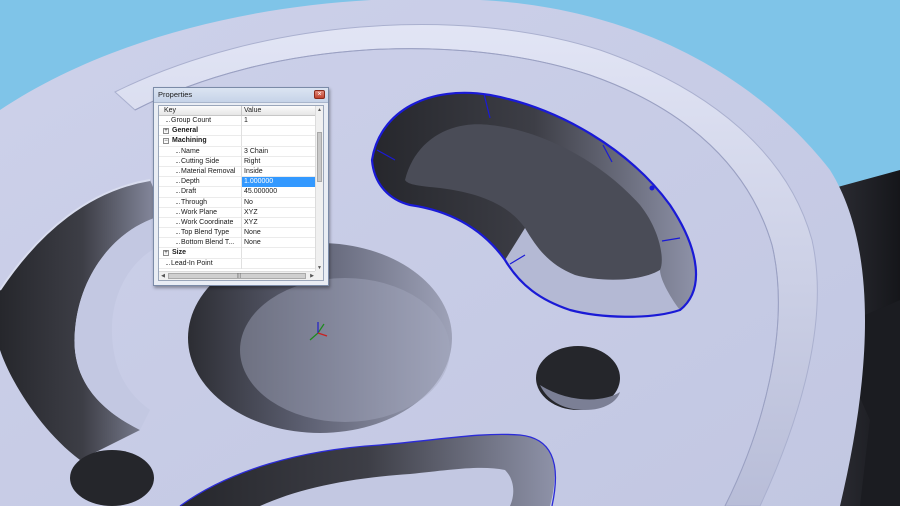 The width and height of the screenshot is (900, 506). What do you see at coordinates (237, 182) in the screenshot?
I see `property-row: Depth 1.000000` at bounding box center [237, 182].